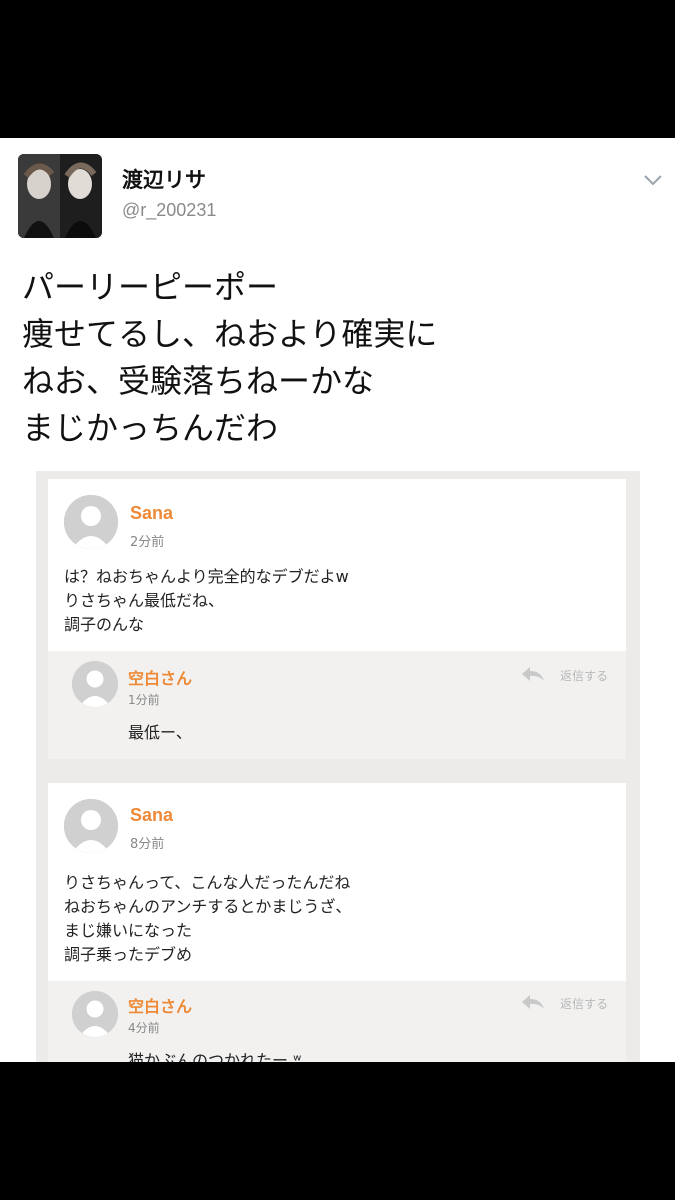  I want to click on reply-body: 最低ー、, so click(160, 732).